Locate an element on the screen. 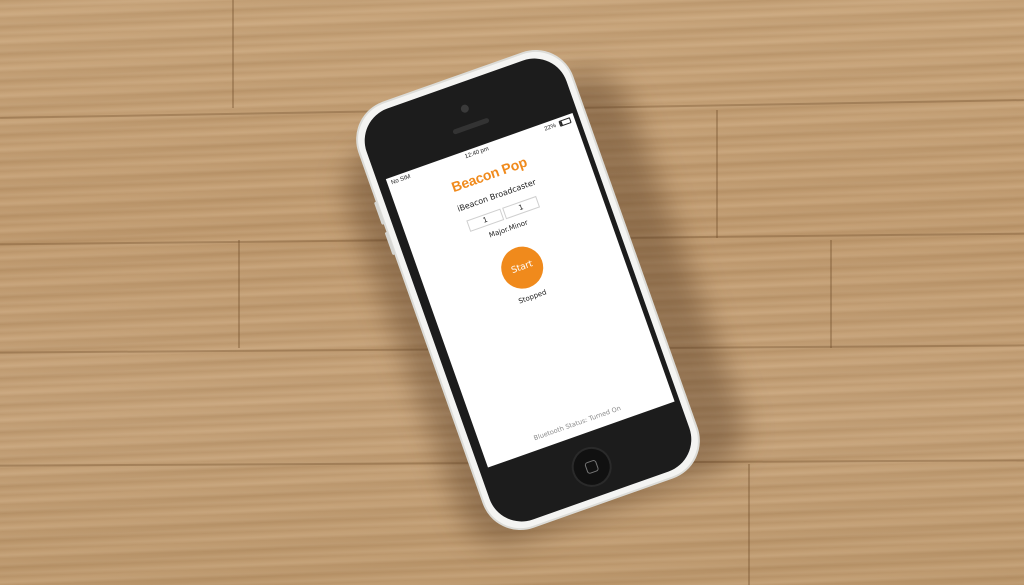 The height and width of the screenshot is (585, 1024). clock-label: 12:40 pm is located at coordinates (477, 153).